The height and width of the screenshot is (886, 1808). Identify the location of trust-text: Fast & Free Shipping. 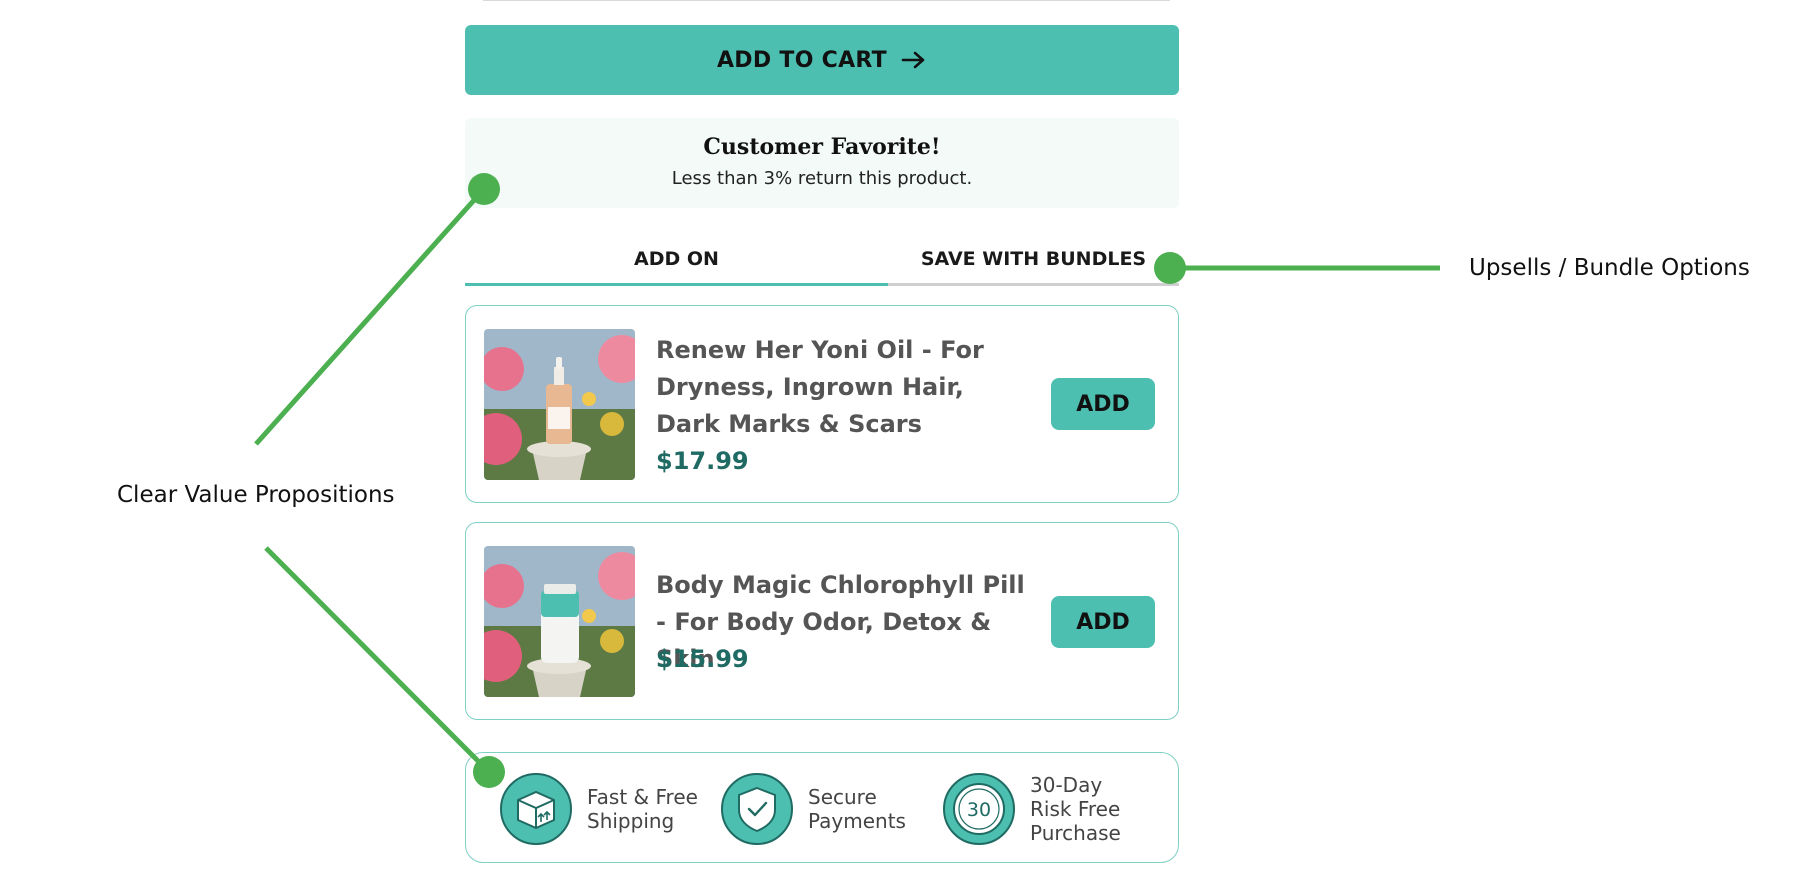
(642, 809).